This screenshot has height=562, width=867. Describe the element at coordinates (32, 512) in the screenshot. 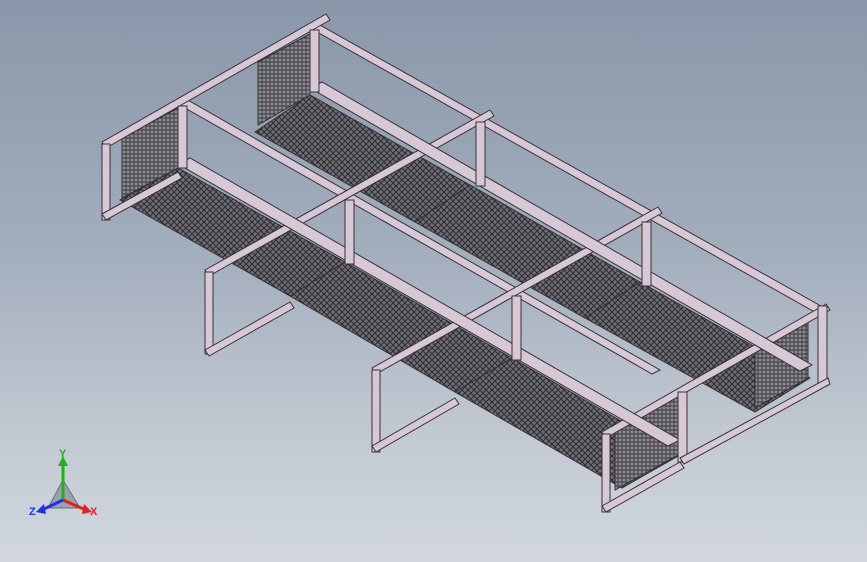

I see `triad-z-label: Z` at that location.